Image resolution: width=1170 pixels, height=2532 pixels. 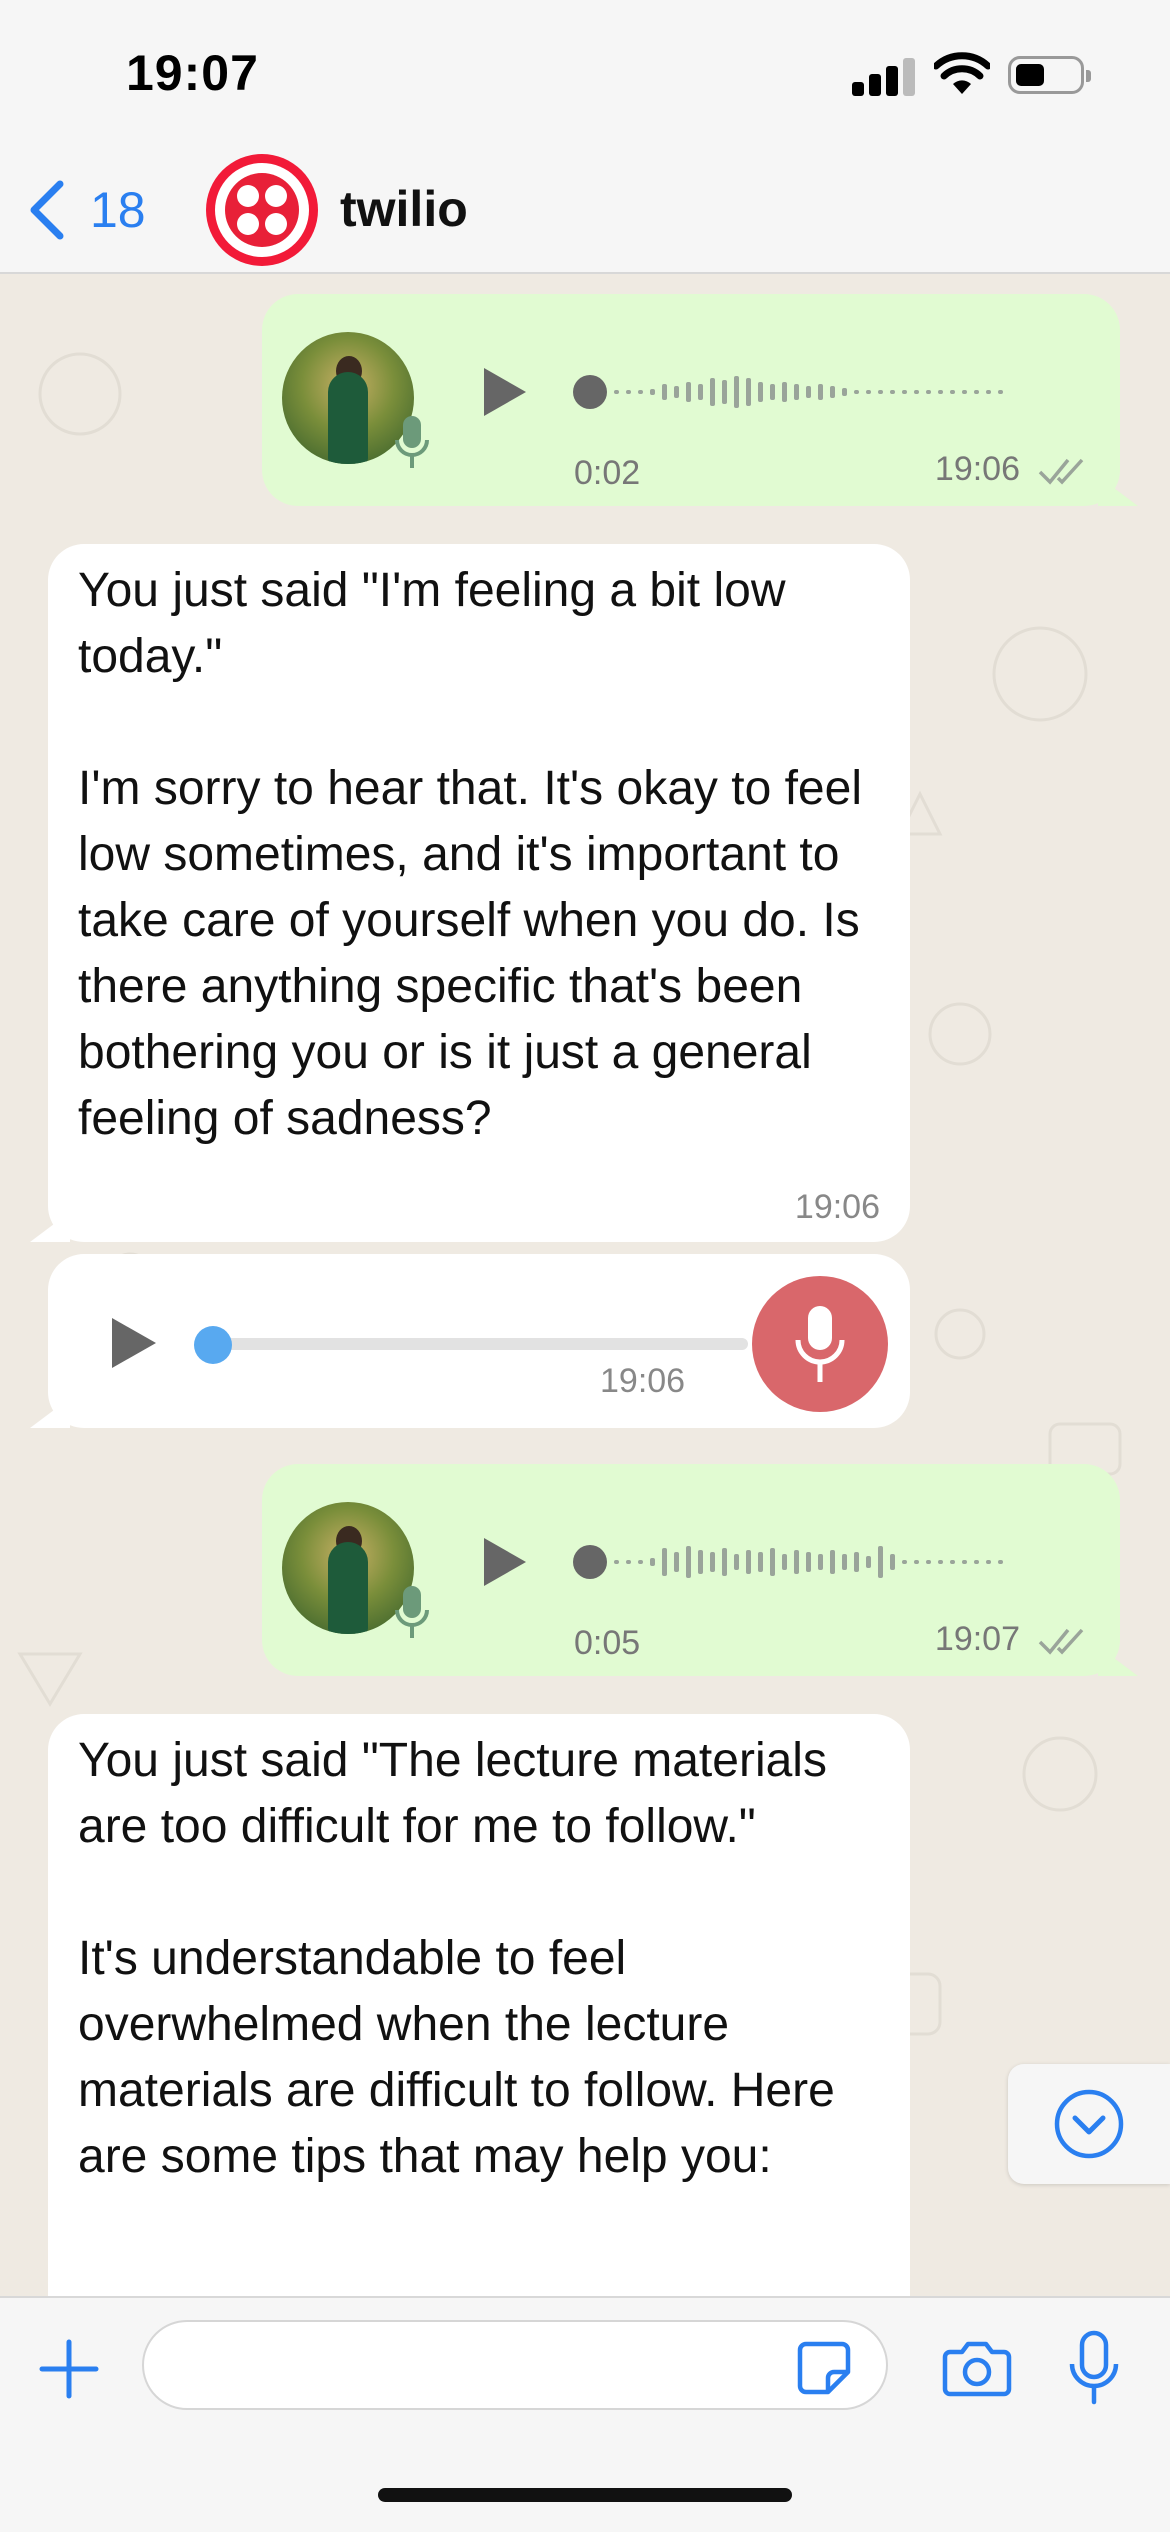 I want to click on chevron-down-circle-icon, so click(x=1089, y=2124).